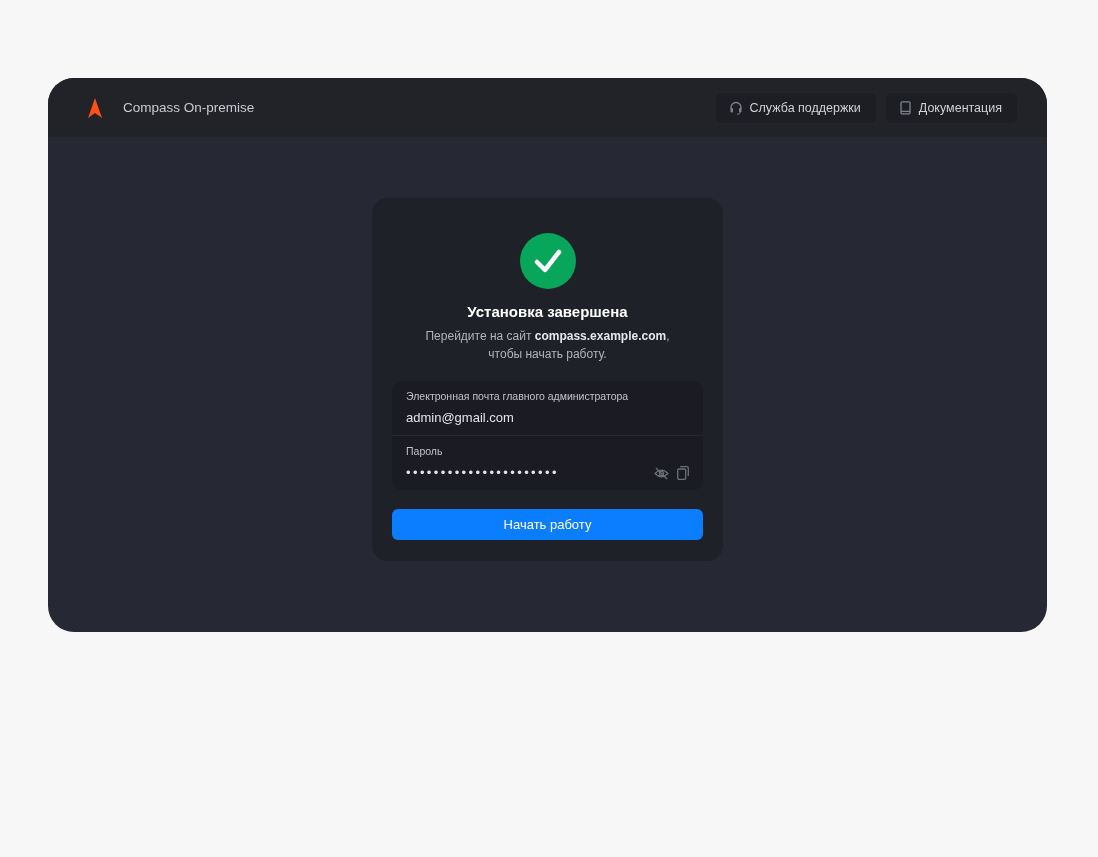 The width and height of the screenshot is (1098, 857). I want to click on field-label: Электронная почта главного администратора, so click(518, 396).